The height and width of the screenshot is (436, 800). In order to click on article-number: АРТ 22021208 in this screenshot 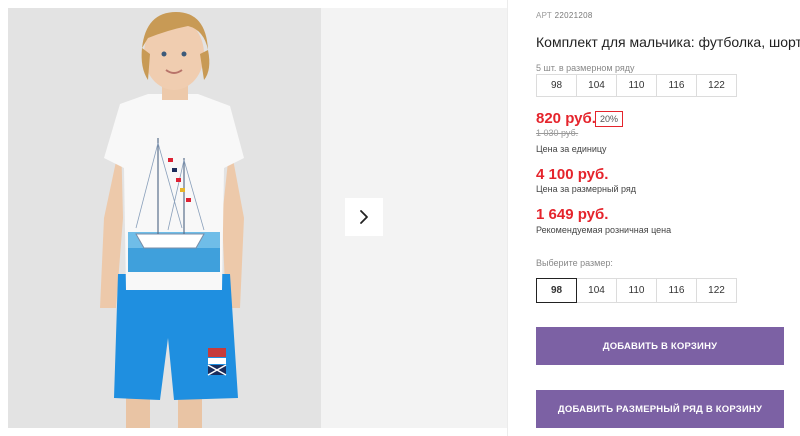, I will do `click(564, 15)`.